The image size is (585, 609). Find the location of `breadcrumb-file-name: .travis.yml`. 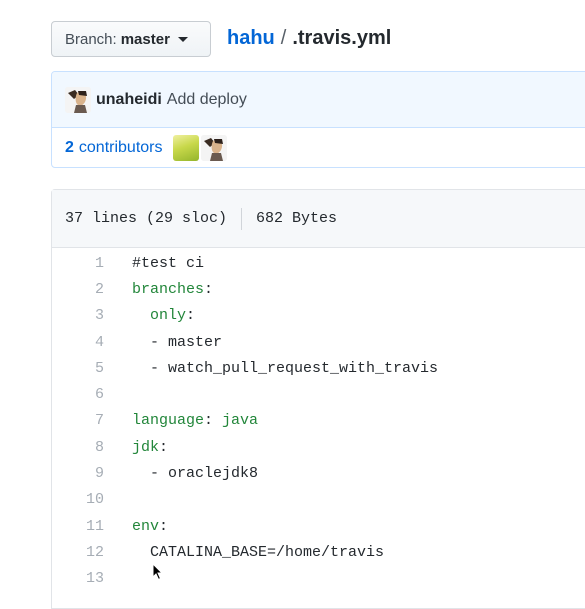

breadcrumb-file-name: .travis.yml is located at coordinates (342, 38).